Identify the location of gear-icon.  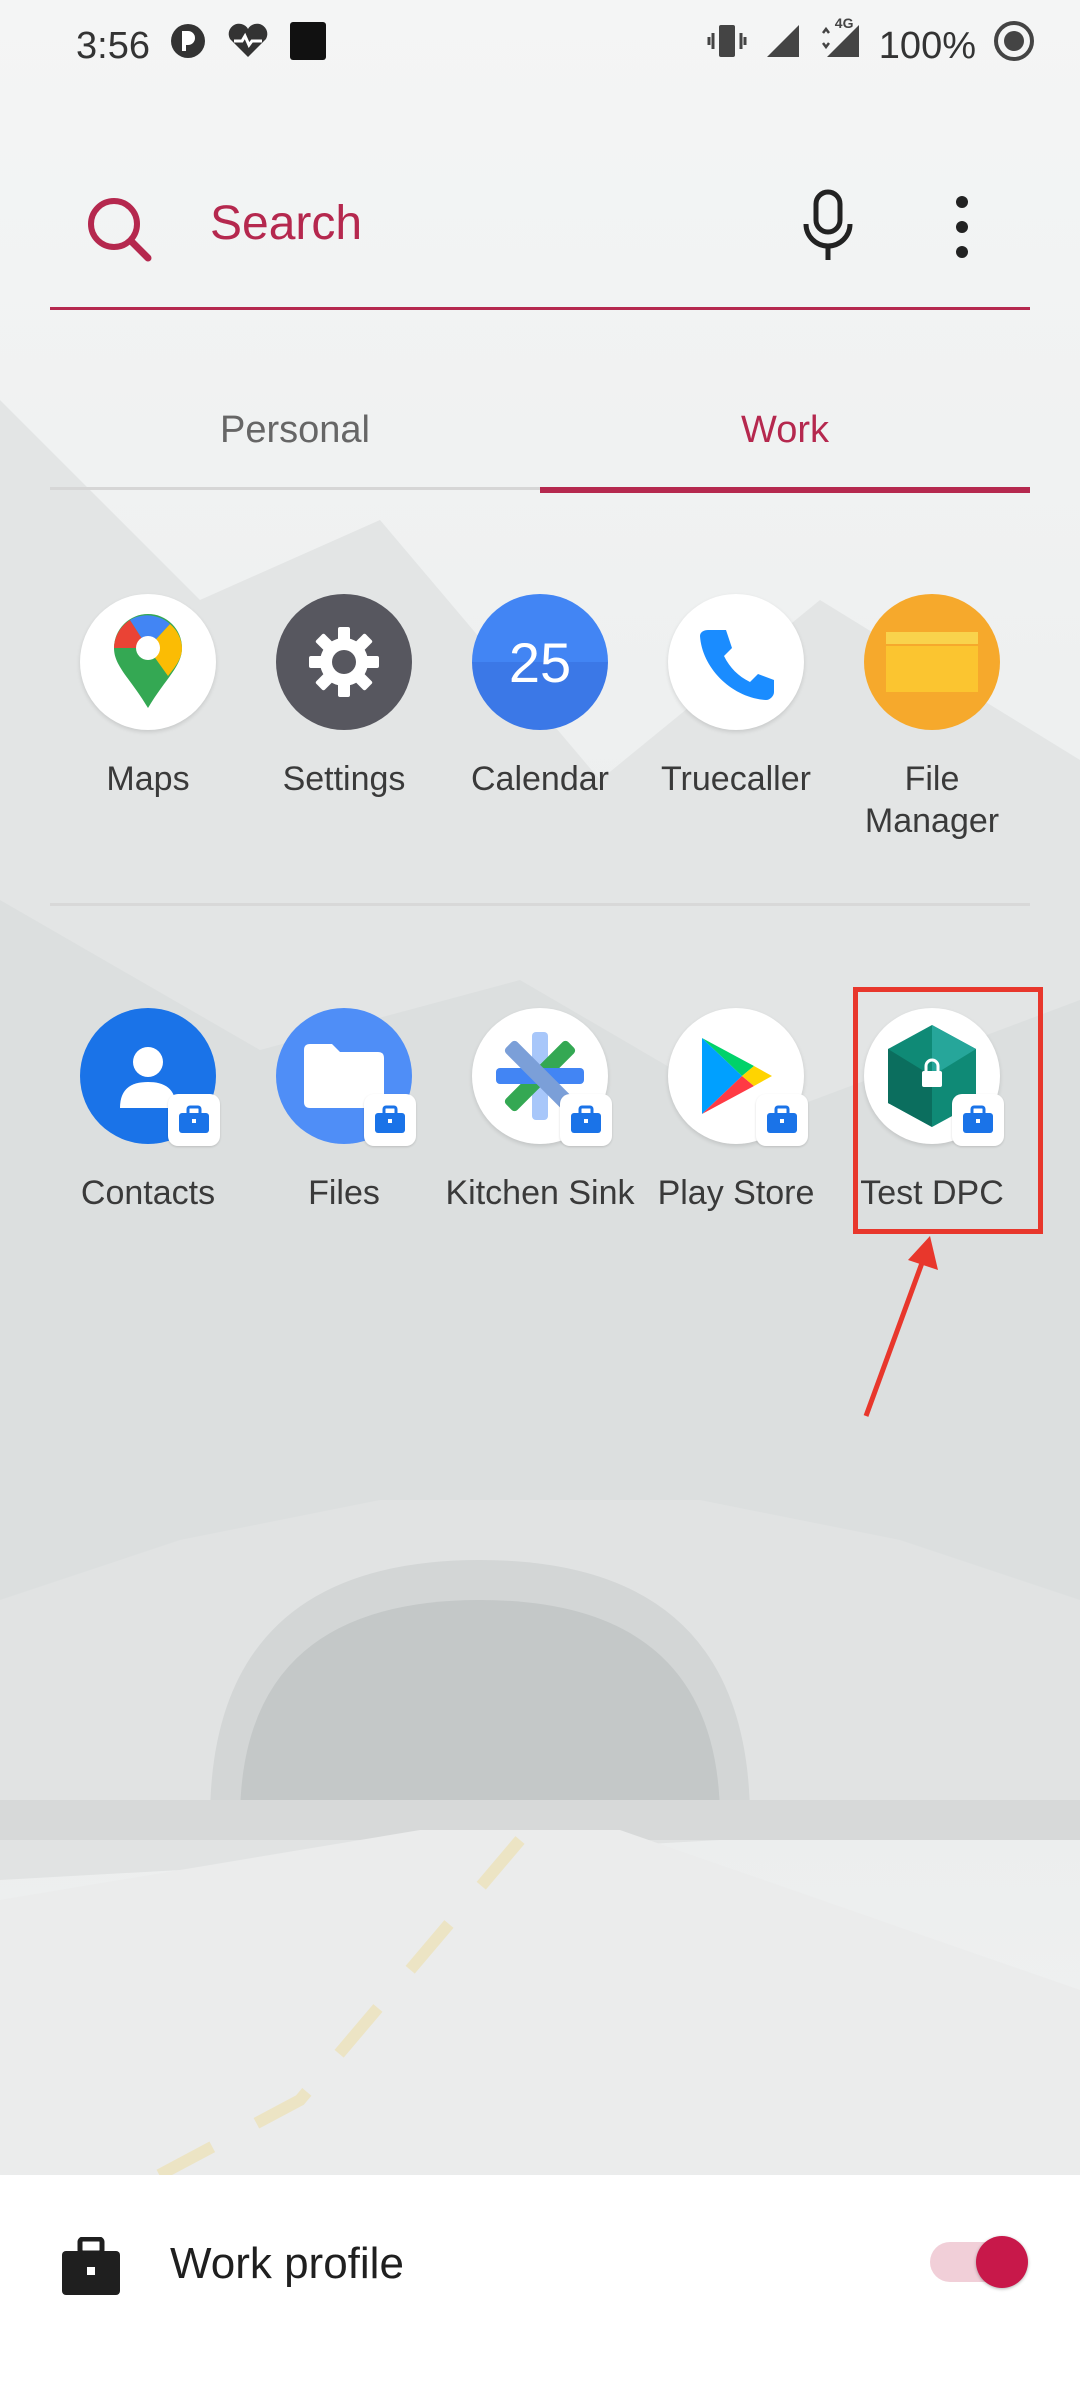
(344, 662).